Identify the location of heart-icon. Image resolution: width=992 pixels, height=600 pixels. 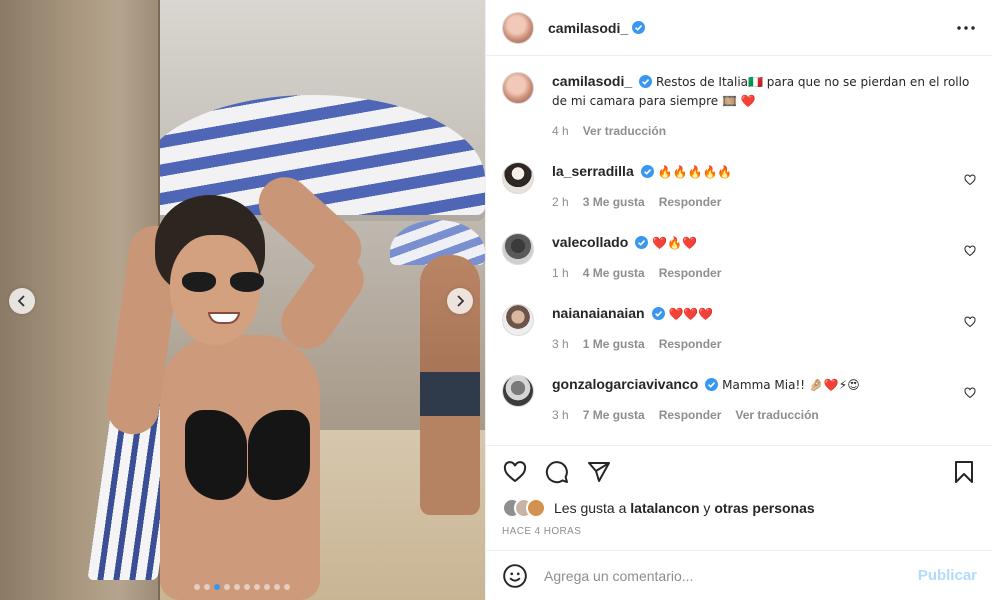
(515, 472).